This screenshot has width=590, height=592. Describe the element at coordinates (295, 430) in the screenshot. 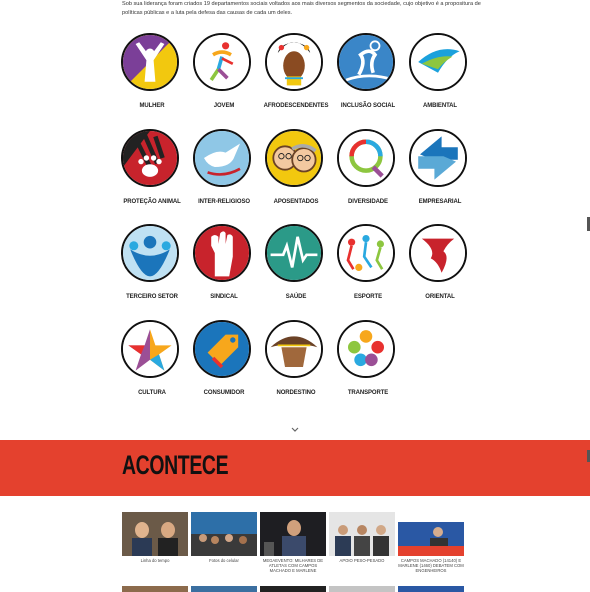

I see `chevron-down-icon` at that location.